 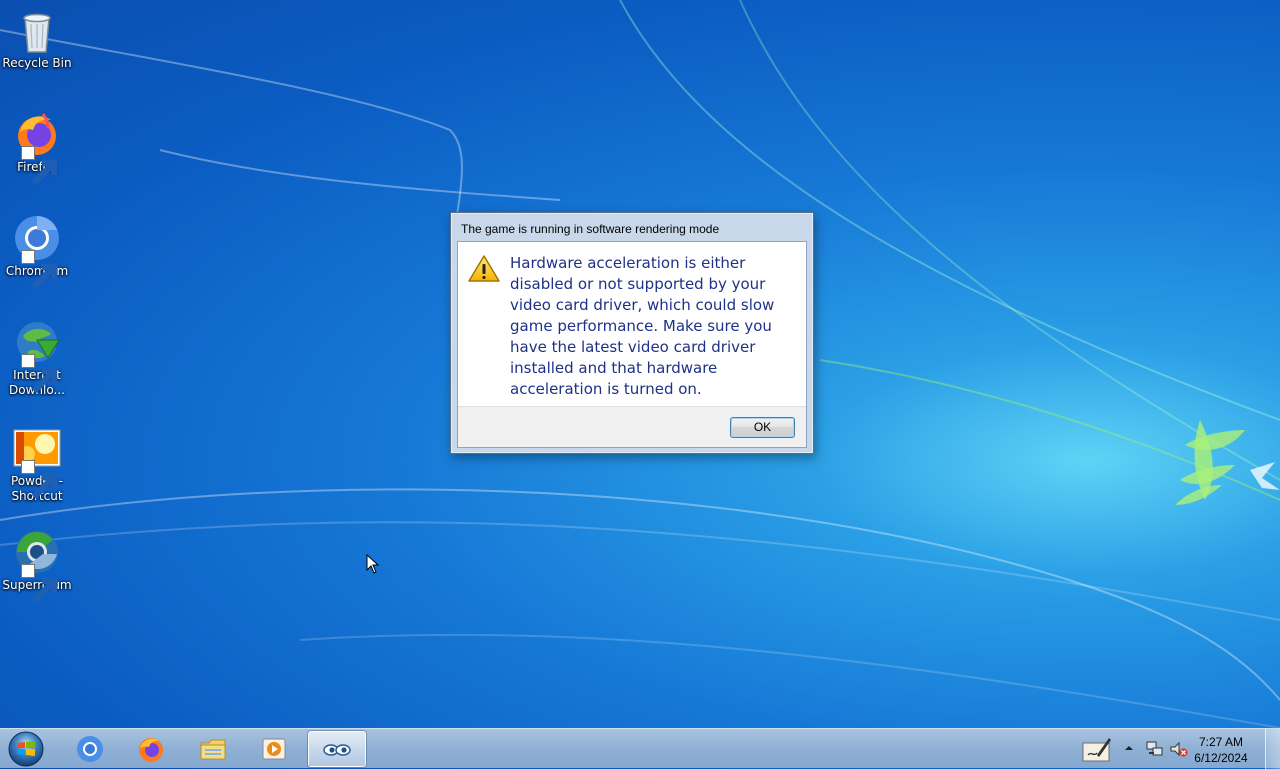 I want to click on game-eyes-icon, so click(x=337, y=750).